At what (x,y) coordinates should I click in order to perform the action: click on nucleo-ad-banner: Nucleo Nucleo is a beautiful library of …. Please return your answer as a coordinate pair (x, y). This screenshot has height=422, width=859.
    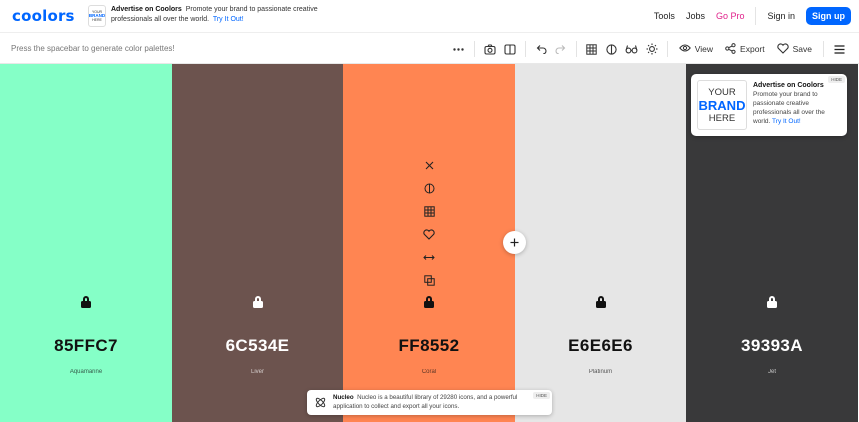
    Looking at the image, I should click on (429, 402).